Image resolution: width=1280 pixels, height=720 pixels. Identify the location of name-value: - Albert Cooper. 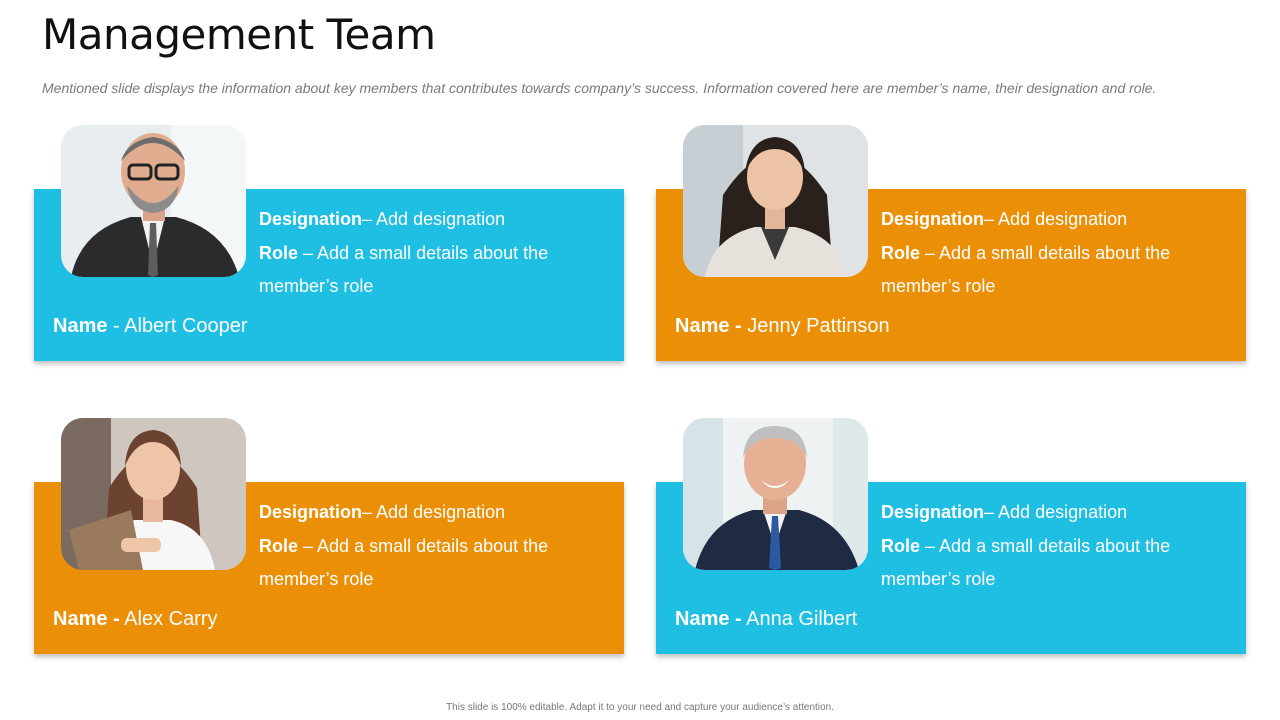
(177, 326).